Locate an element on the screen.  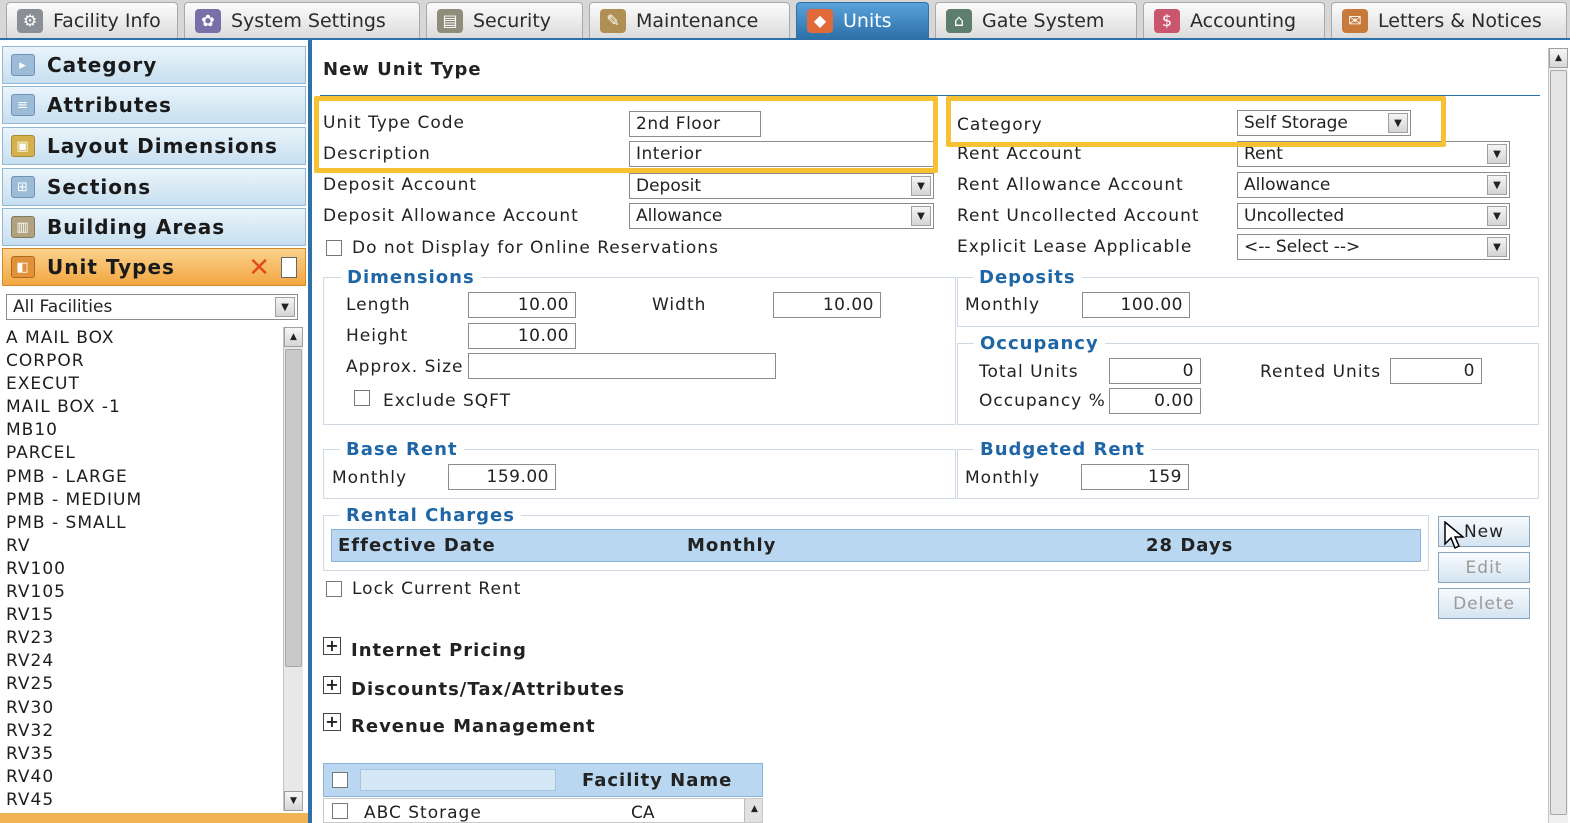
list-item: RV32 is located at coordinates (144, 731).